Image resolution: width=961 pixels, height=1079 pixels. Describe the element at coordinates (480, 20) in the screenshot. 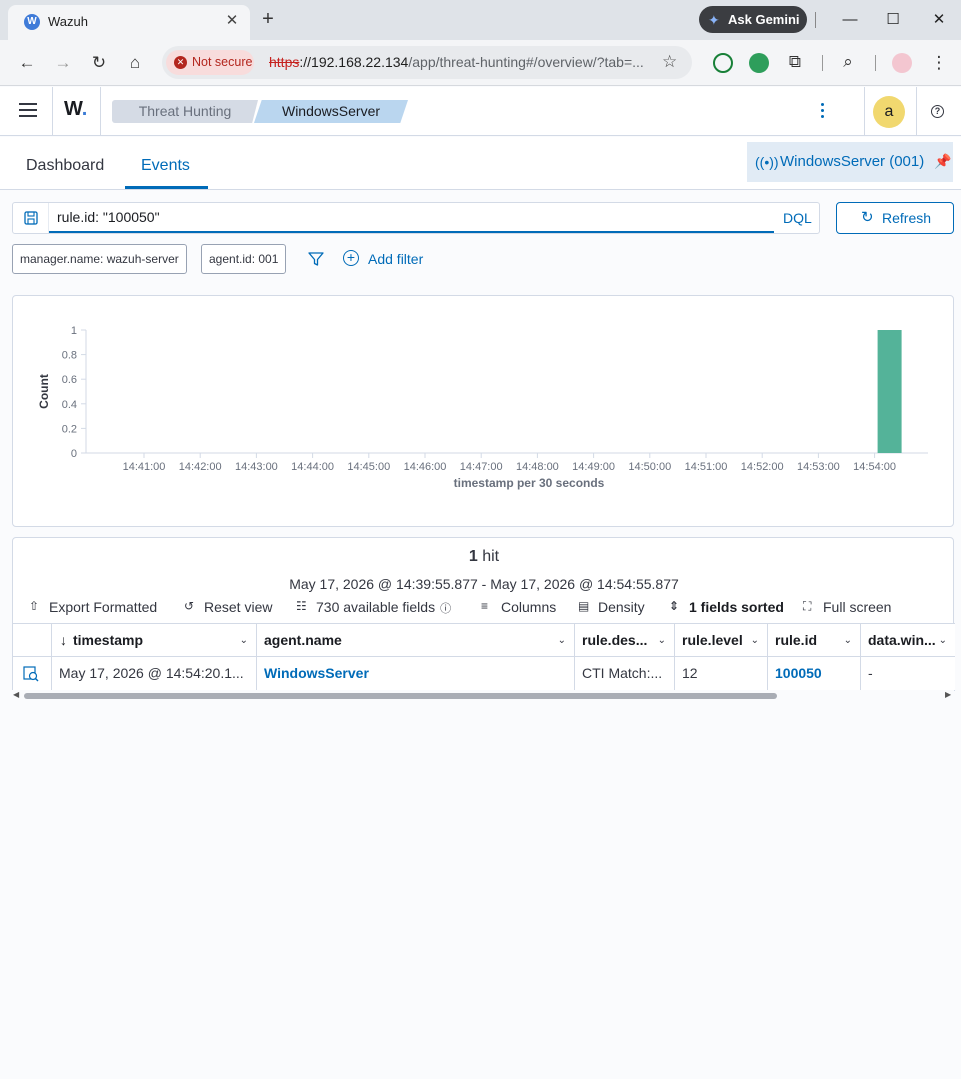

I see `browser-tab-bar: W Wazuh ✕ + ✦ Ask Gemini — ☐ ✕` at that location.